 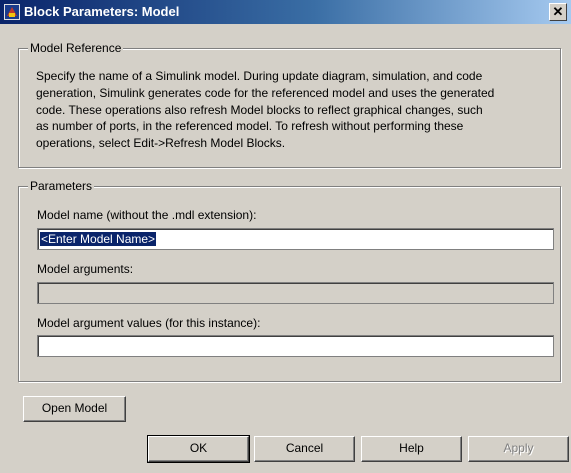 I want to click on model-argument-values-field, so click(x=295, y=346).